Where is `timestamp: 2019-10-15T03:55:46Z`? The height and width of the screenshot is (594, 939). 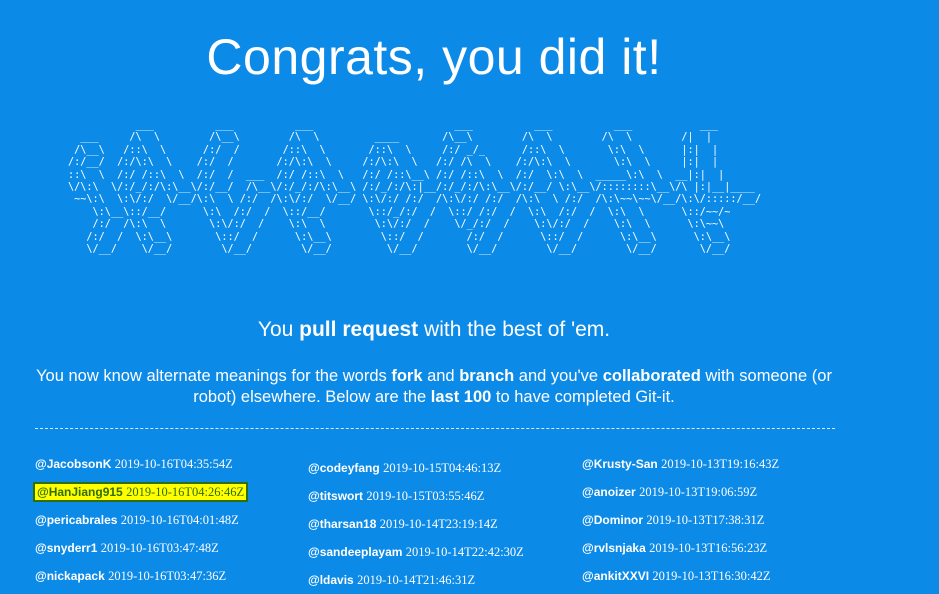
timestamp: 2019-10-15T03:55:46Z is located at coordinates (425, 496).